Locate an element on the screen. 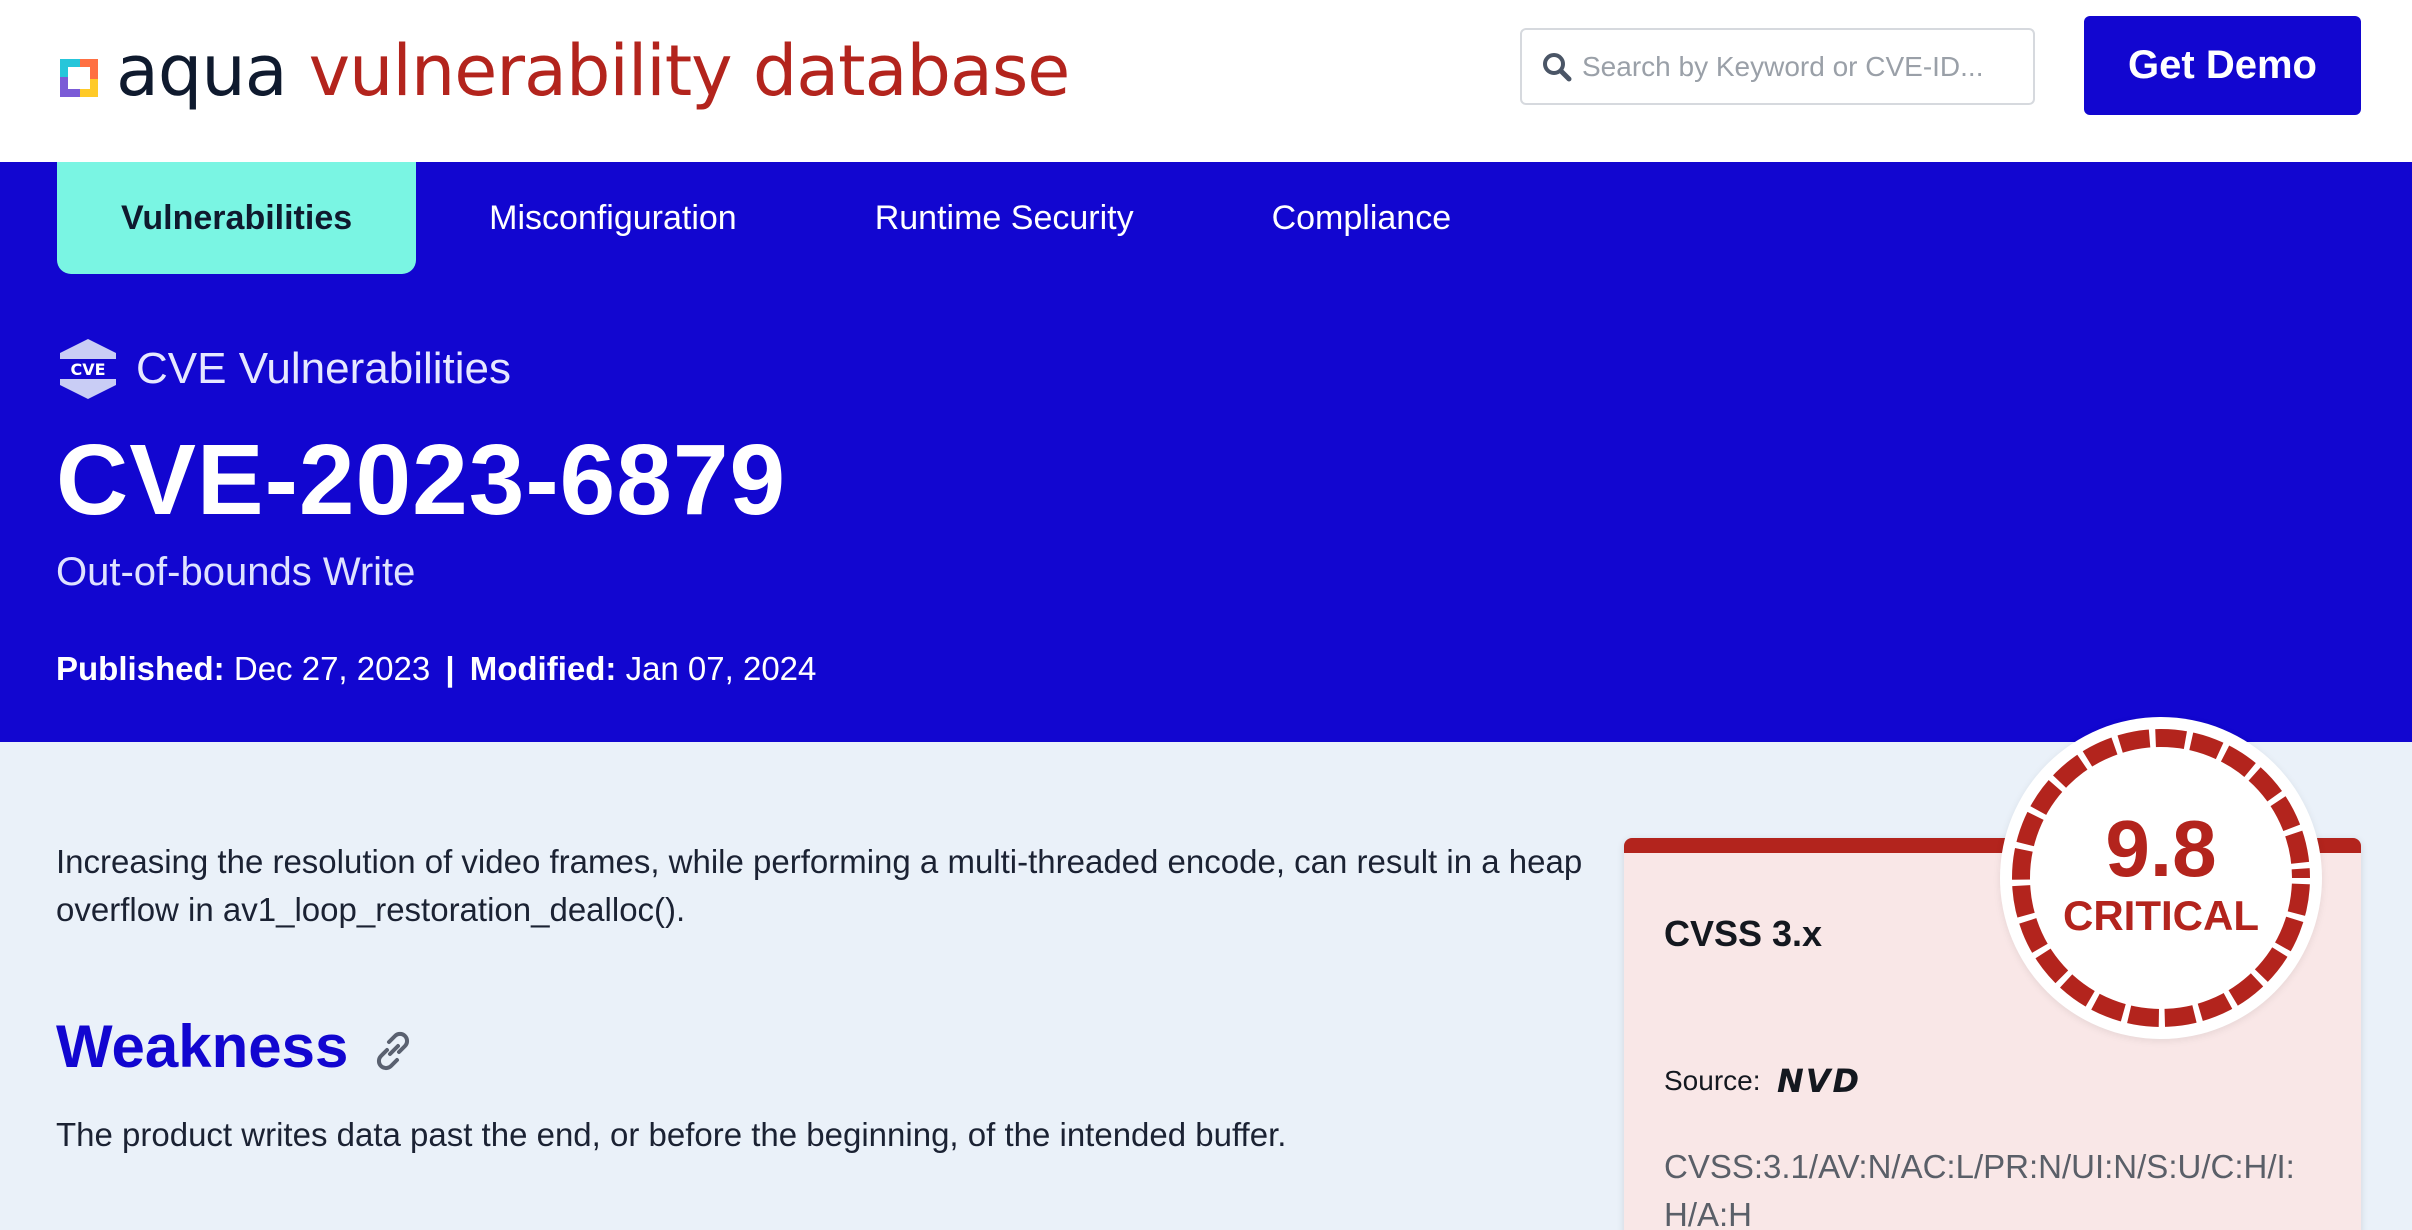 This screenshot has width=2412, height=1230. link-icon is located at coordinates (393, 1051).